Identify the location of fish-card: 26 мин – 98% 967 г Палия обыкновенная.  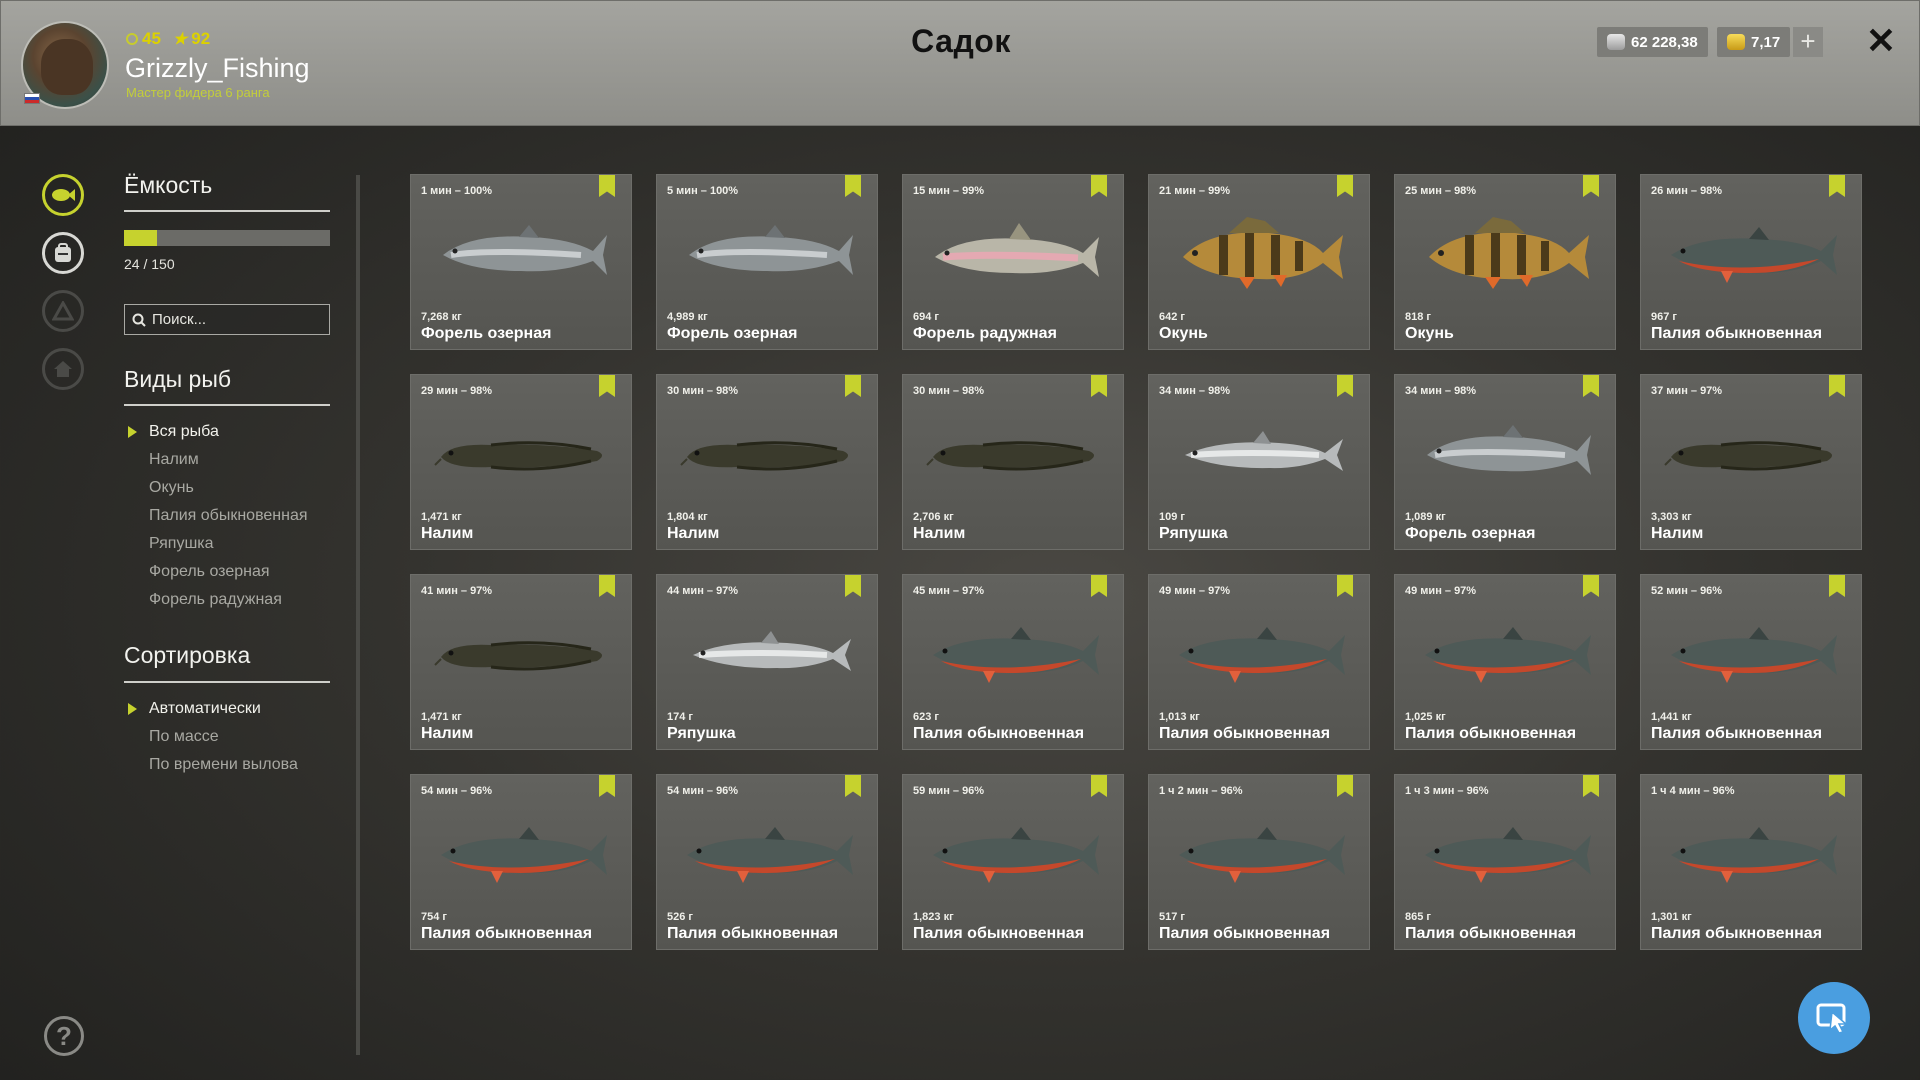
(1751, 262).